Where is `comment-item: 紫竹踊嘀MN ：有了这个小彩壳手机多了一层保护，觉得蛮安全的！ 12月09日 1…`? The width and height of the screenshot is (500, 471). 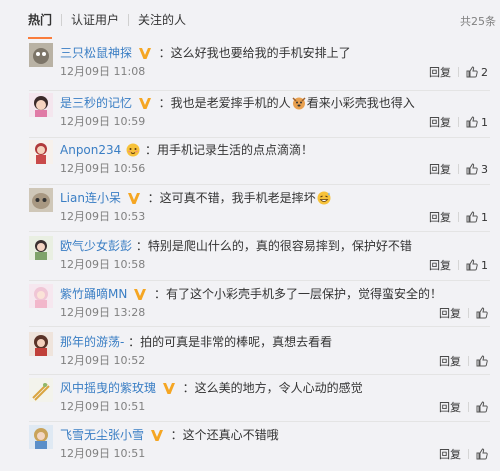 comment-item: 紫竹踊嘀MN ：有了这个小彩壳手机多了一层保护，觉得蛮安全的！ 12月09日 1… is located at coordinates (250, 307).